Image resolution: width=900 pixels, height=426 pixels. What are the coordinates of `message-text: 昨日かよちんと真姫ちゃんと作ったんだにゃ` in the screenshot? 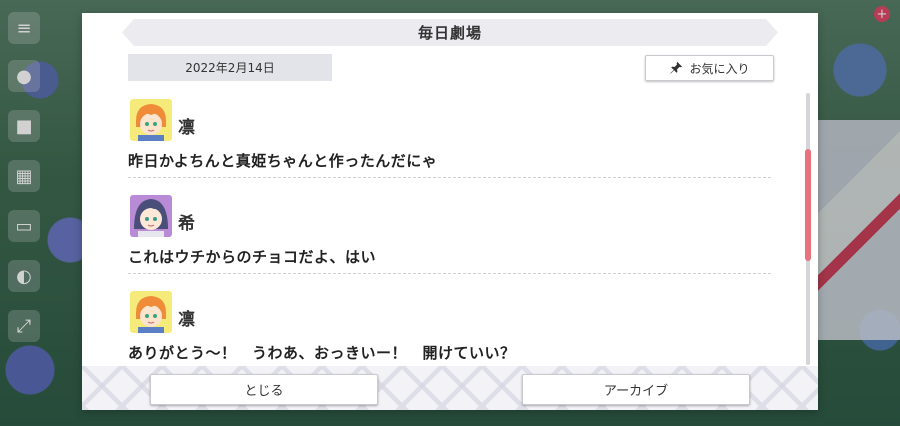 It's located at (283, 161).